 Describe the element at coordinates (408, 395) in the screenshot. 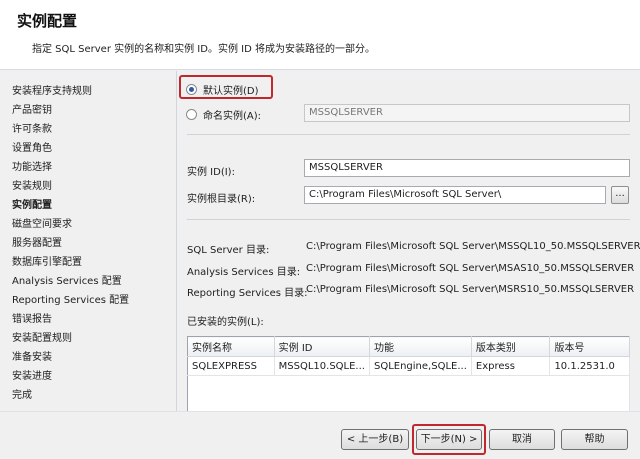

I see `table-row-empty` at that location.